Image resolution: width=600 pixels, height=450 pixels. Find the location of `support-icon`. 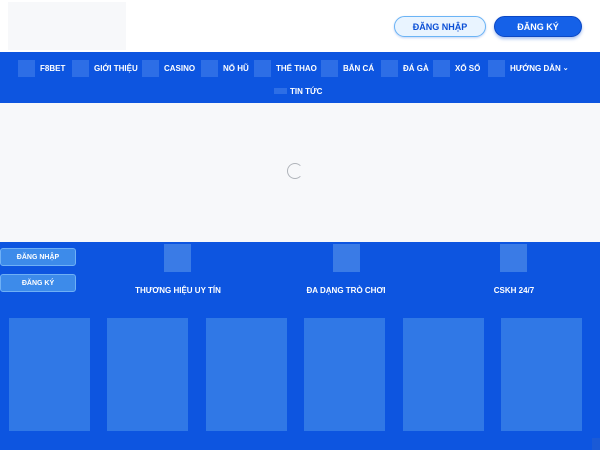

support-icon is located at coordinates (513, 258).